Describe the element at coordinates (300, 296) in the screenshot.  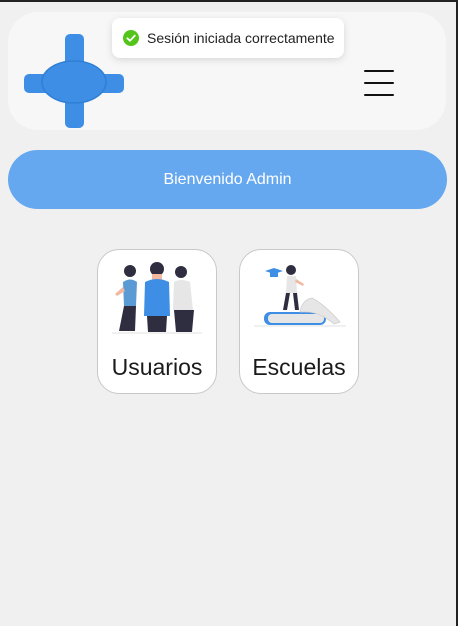
I see `school-illustration-icon` at that location.